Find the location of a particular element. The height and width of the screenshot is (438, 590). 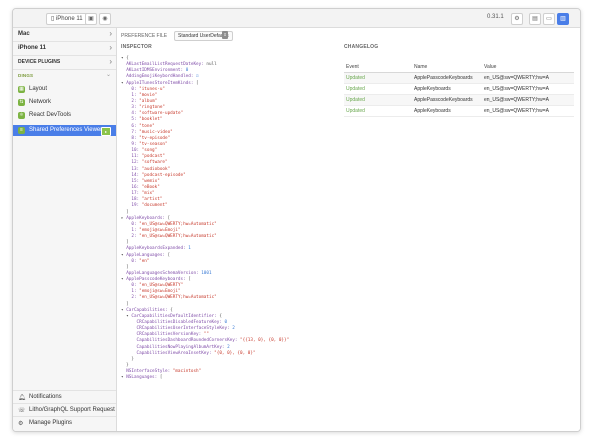

device-plugins-header: DEVICE PLUGINS › is located at coordinates (64, 63).